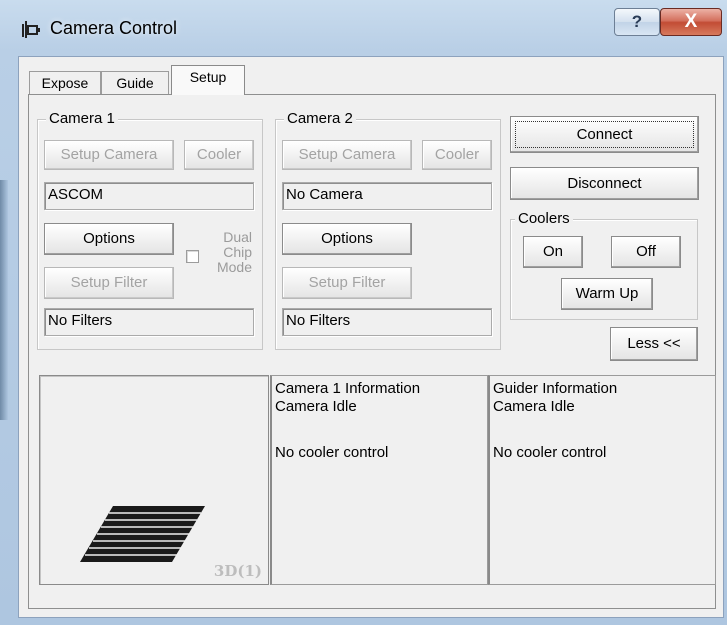  Describe the element at coordinates (320, 119) in the screenshot. I see `camera2-group-label: Camera 2` at that location.